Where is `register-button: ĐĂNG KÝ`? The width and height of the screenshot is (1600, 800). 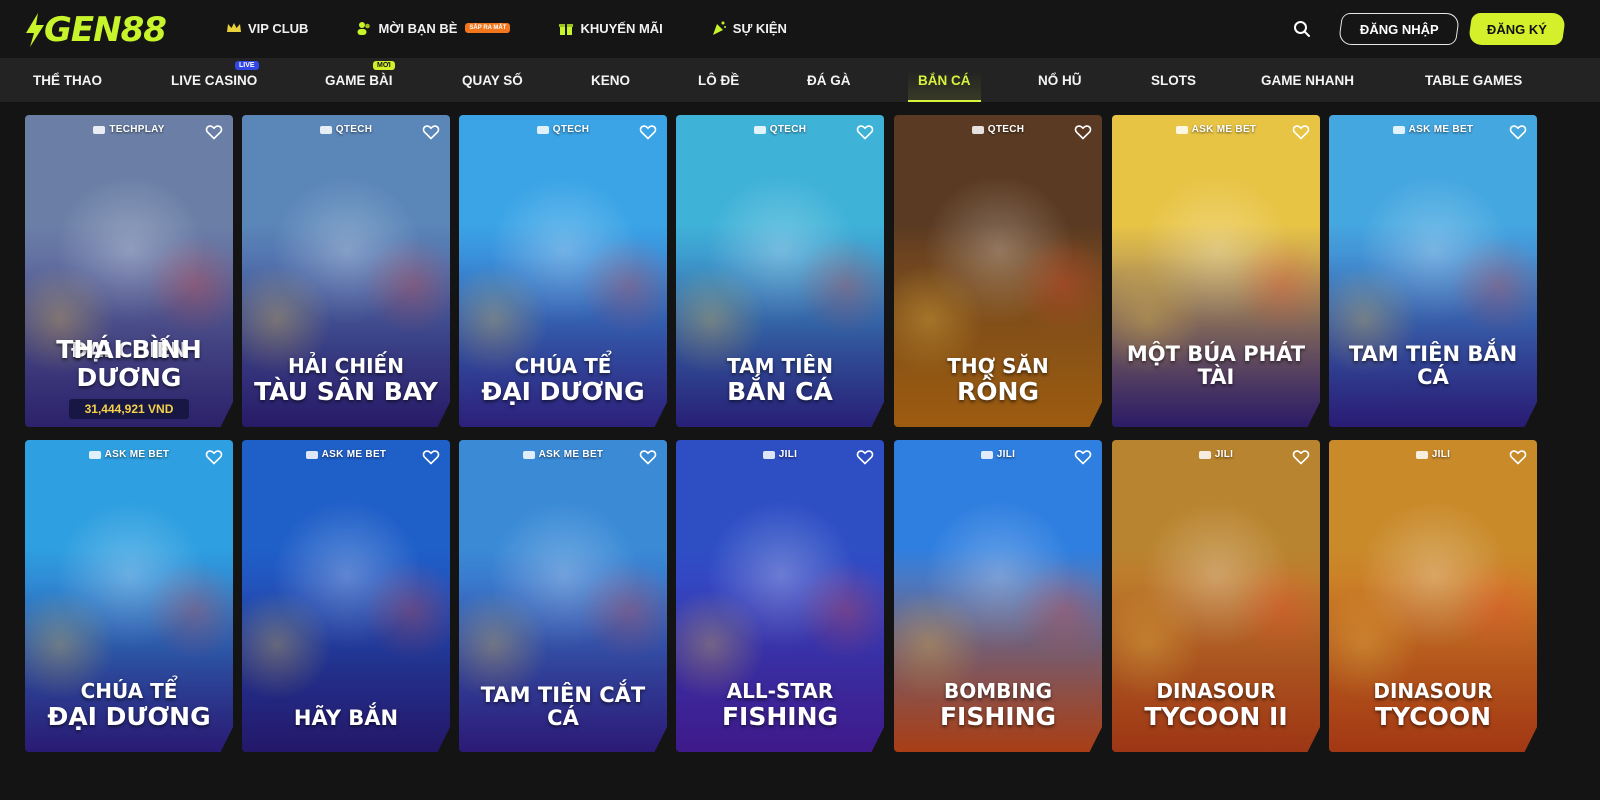 register-button: ĐĂNG KÝ is located at coordinates (1517, 29).